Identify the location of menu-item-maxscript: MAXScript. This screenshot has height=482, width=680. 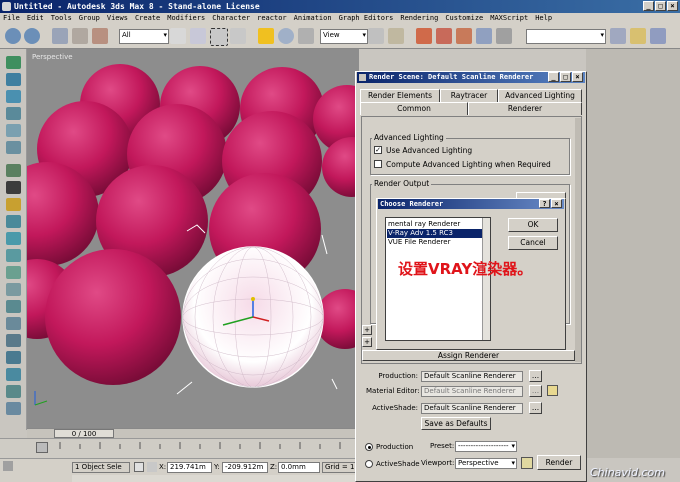
(509, 18).